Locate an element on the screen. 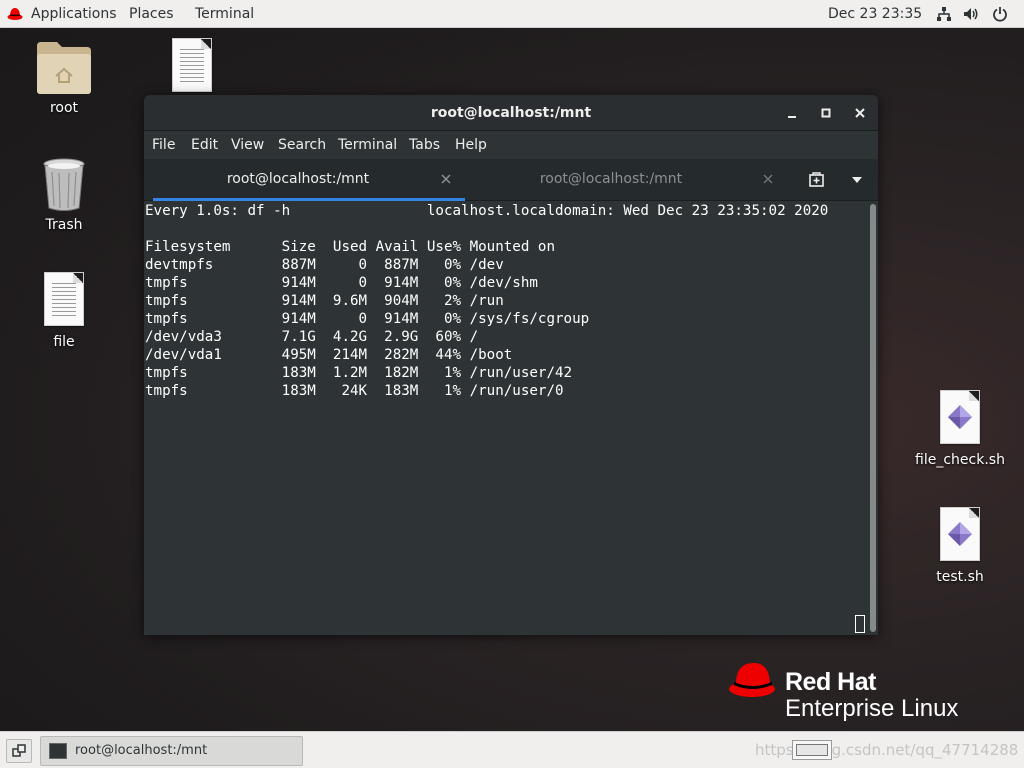 This screenshot has width=1024, height=768. terminal-line: tmpfs 183M 24K 183M 1% /run/user/0 is located at coordinates (354, 391).